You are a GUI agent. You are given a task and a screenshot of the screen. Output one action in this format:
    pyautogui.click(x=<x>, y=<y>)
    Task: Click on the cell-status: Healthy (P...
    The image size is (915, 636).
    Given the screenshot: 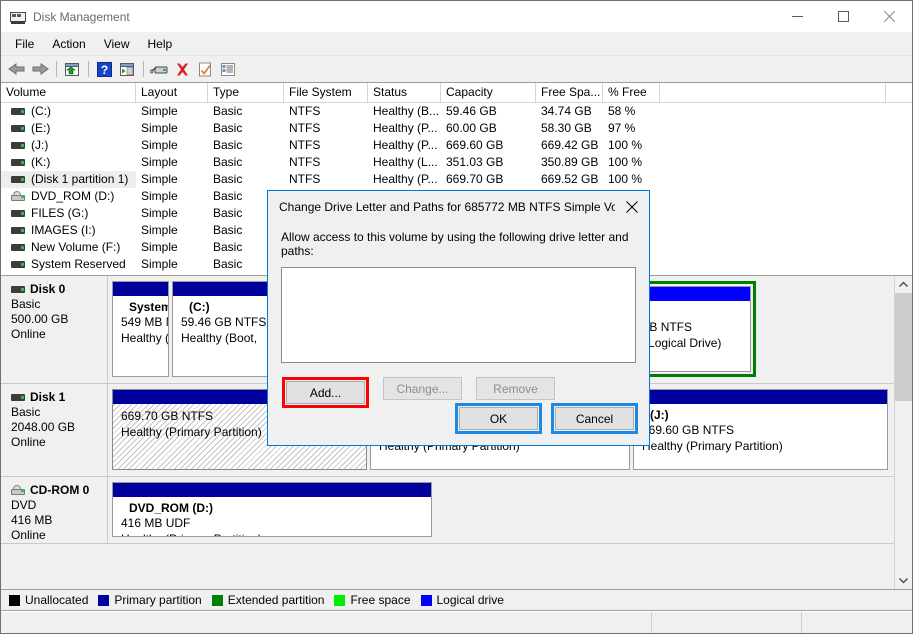 What is the action you would take?
    pyautogui.click(x=405, y=128)
    